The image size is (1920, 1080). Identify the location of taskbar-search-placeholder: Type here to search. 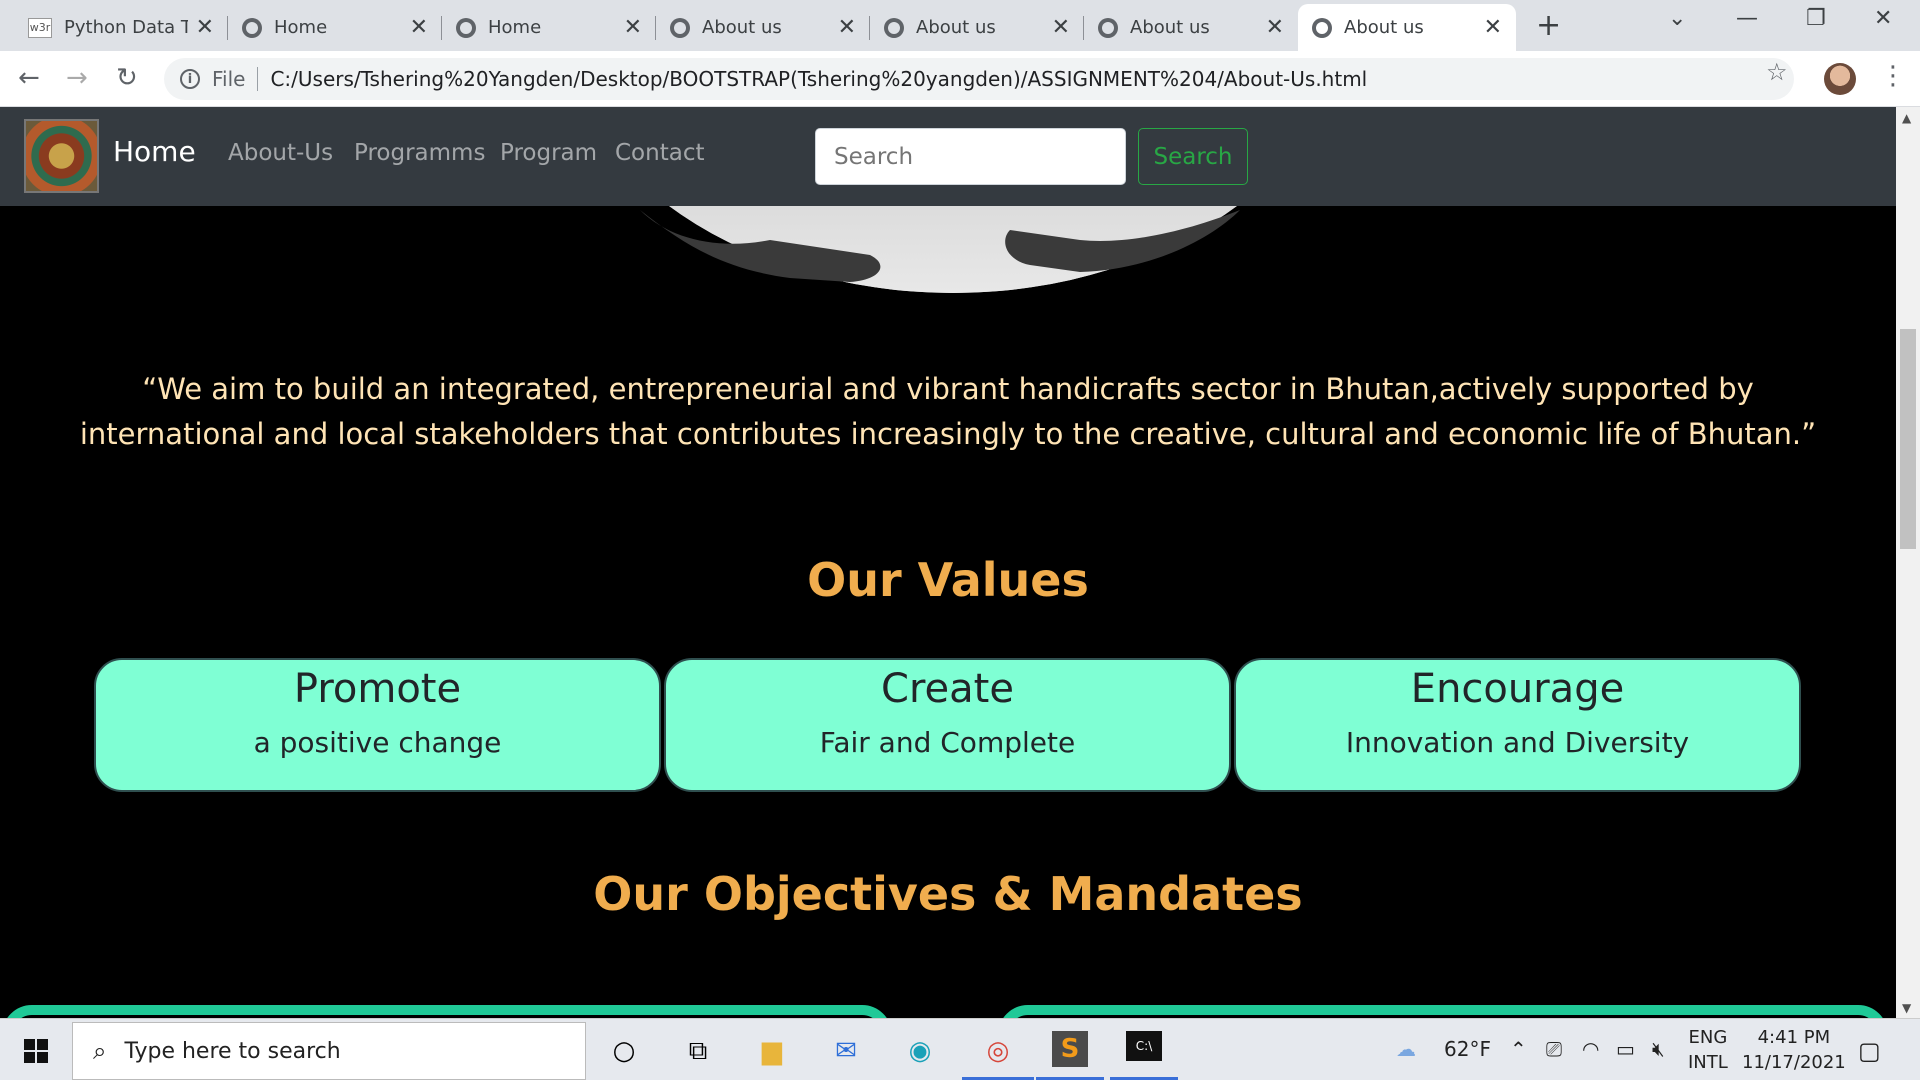
(232, 1051).